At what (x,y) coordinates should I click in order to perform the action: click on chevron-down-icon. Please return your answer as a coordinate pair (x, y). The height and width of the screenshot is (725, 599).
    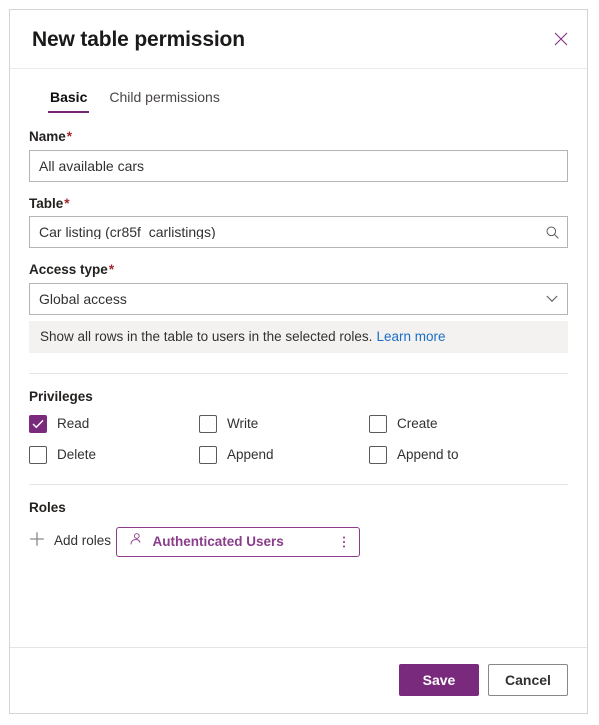
    Looking at the image, I should click on (552, 299).